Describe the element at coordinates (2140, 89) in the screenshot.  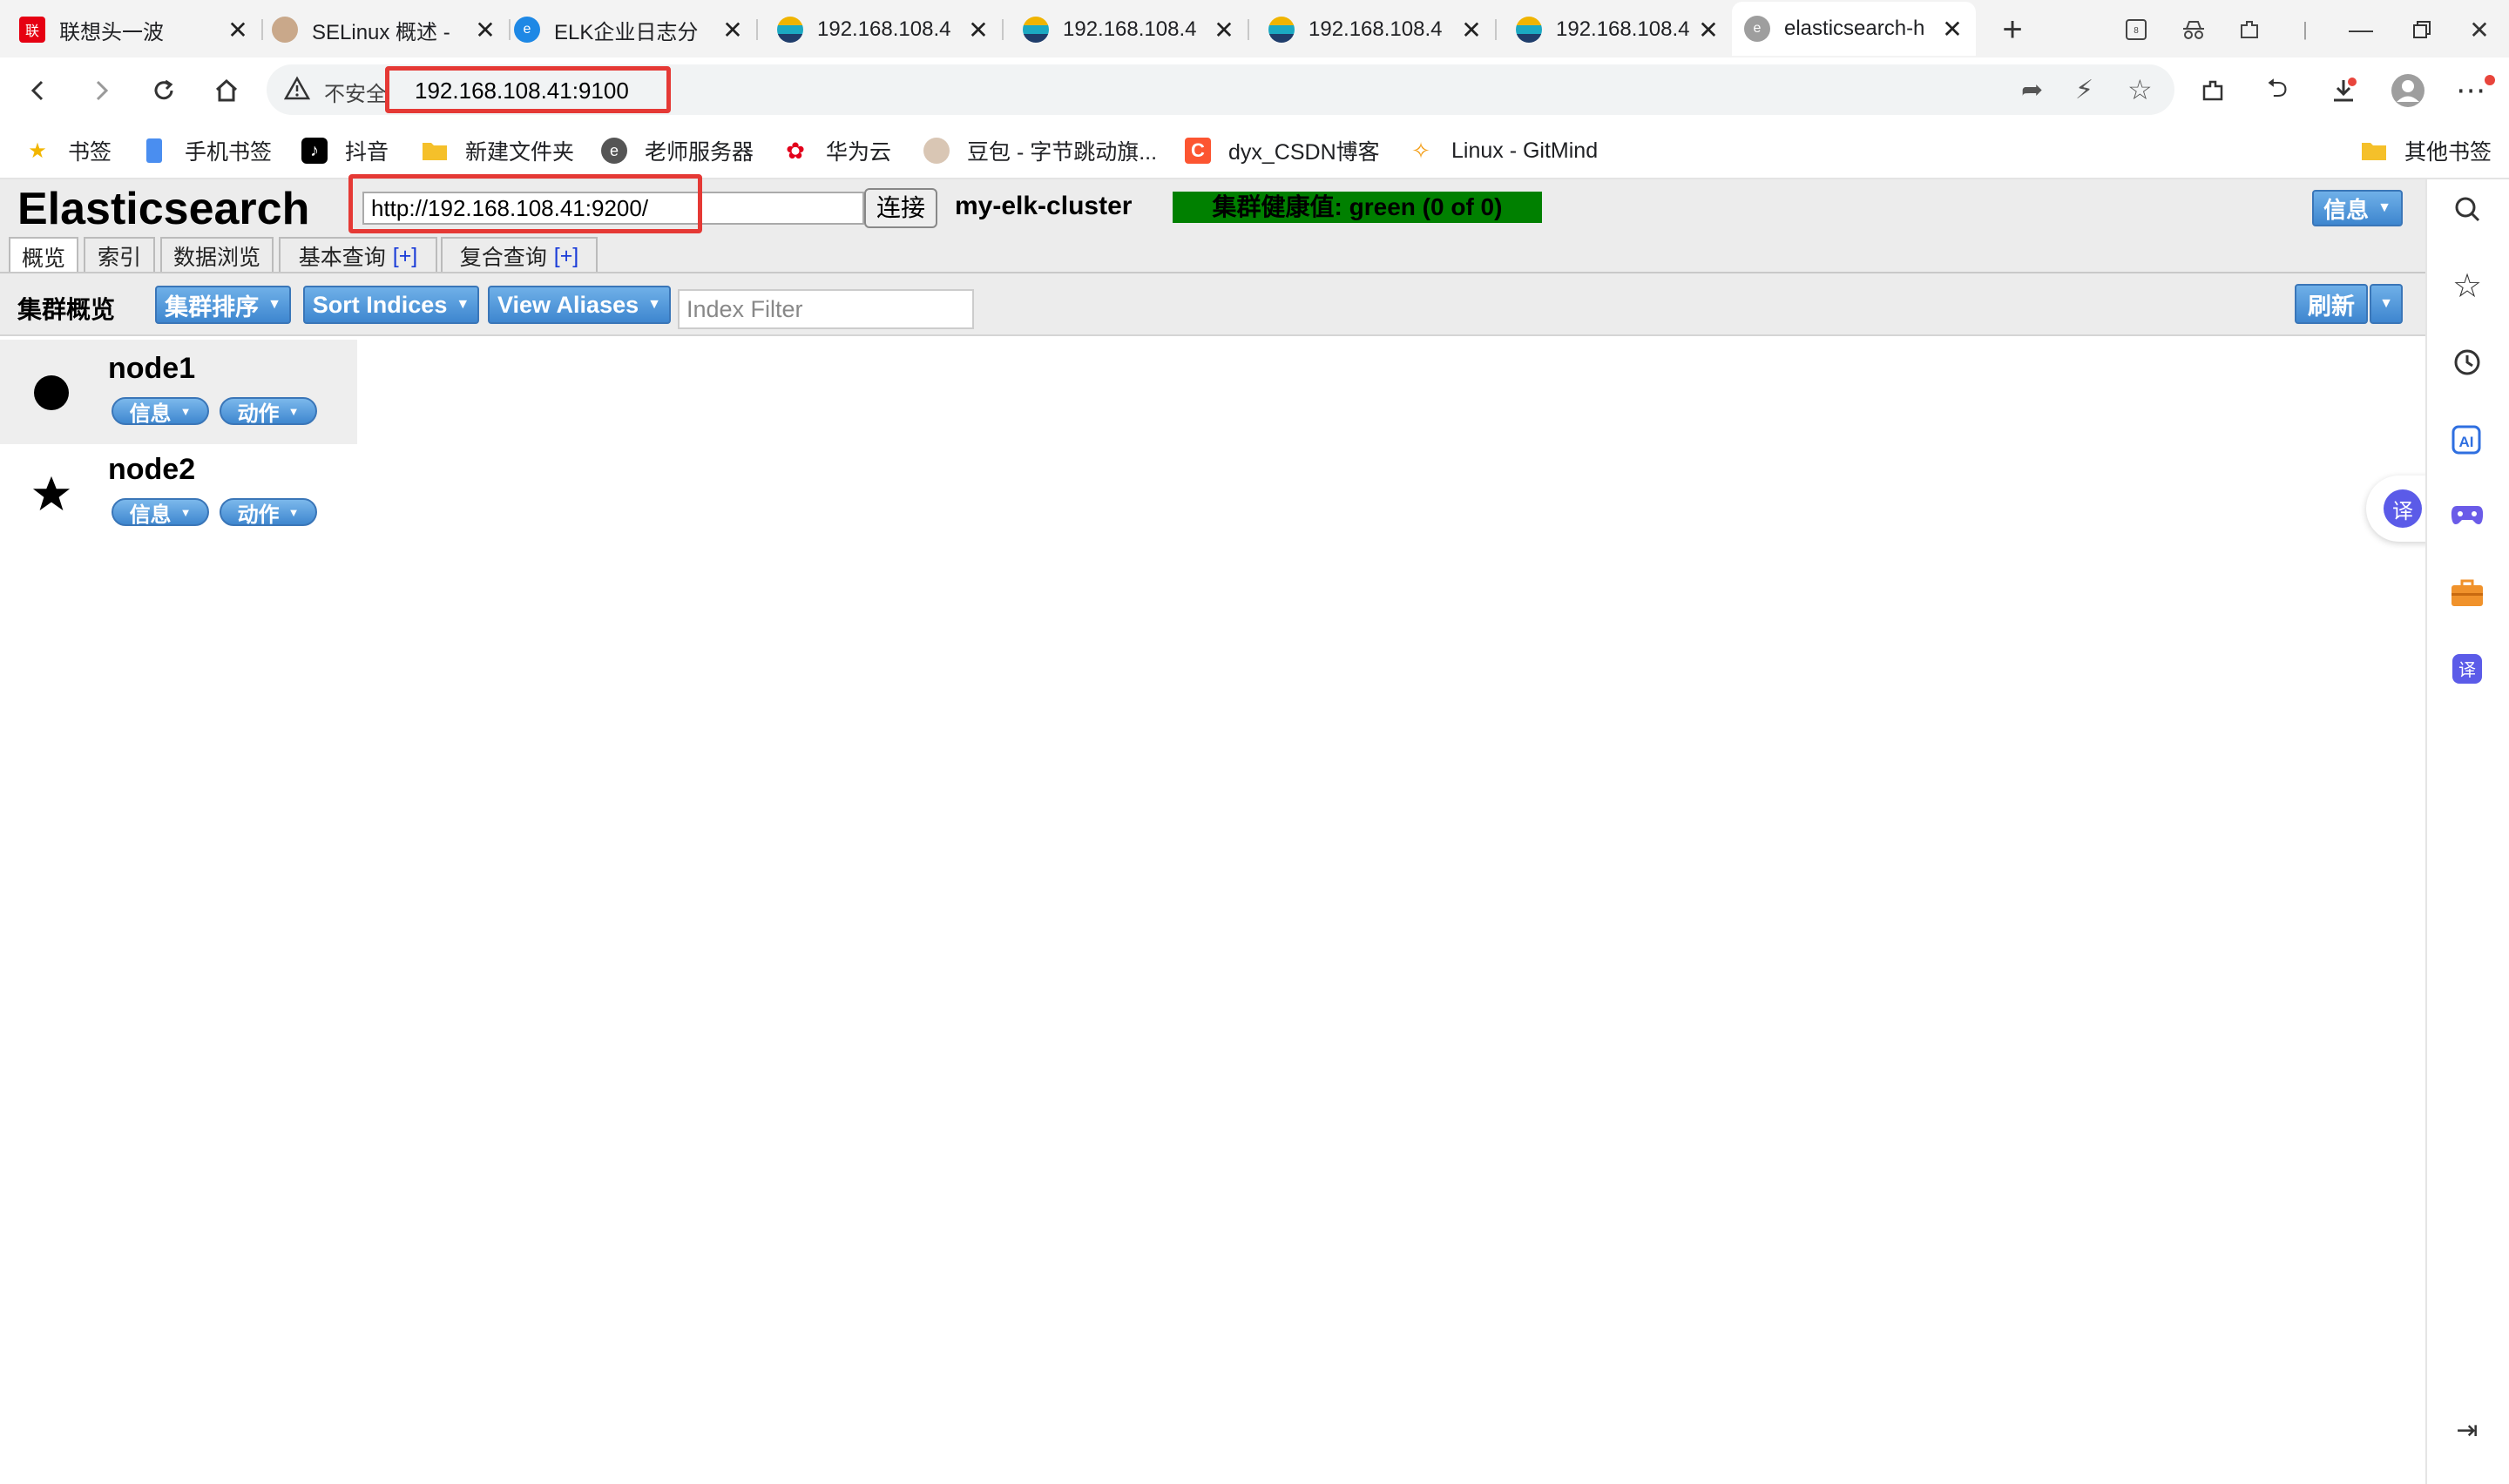
I see `favorite-star-icon: ☆` at that location.